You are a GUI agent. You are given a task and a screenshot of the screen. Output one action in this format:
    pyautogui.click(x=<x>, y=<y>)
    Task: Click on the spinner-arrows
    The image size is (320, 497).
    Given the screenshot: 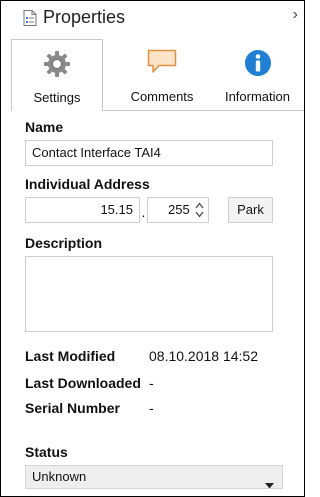 What is the action you would take?
    pyautogui.click(x=199, y=210)
    